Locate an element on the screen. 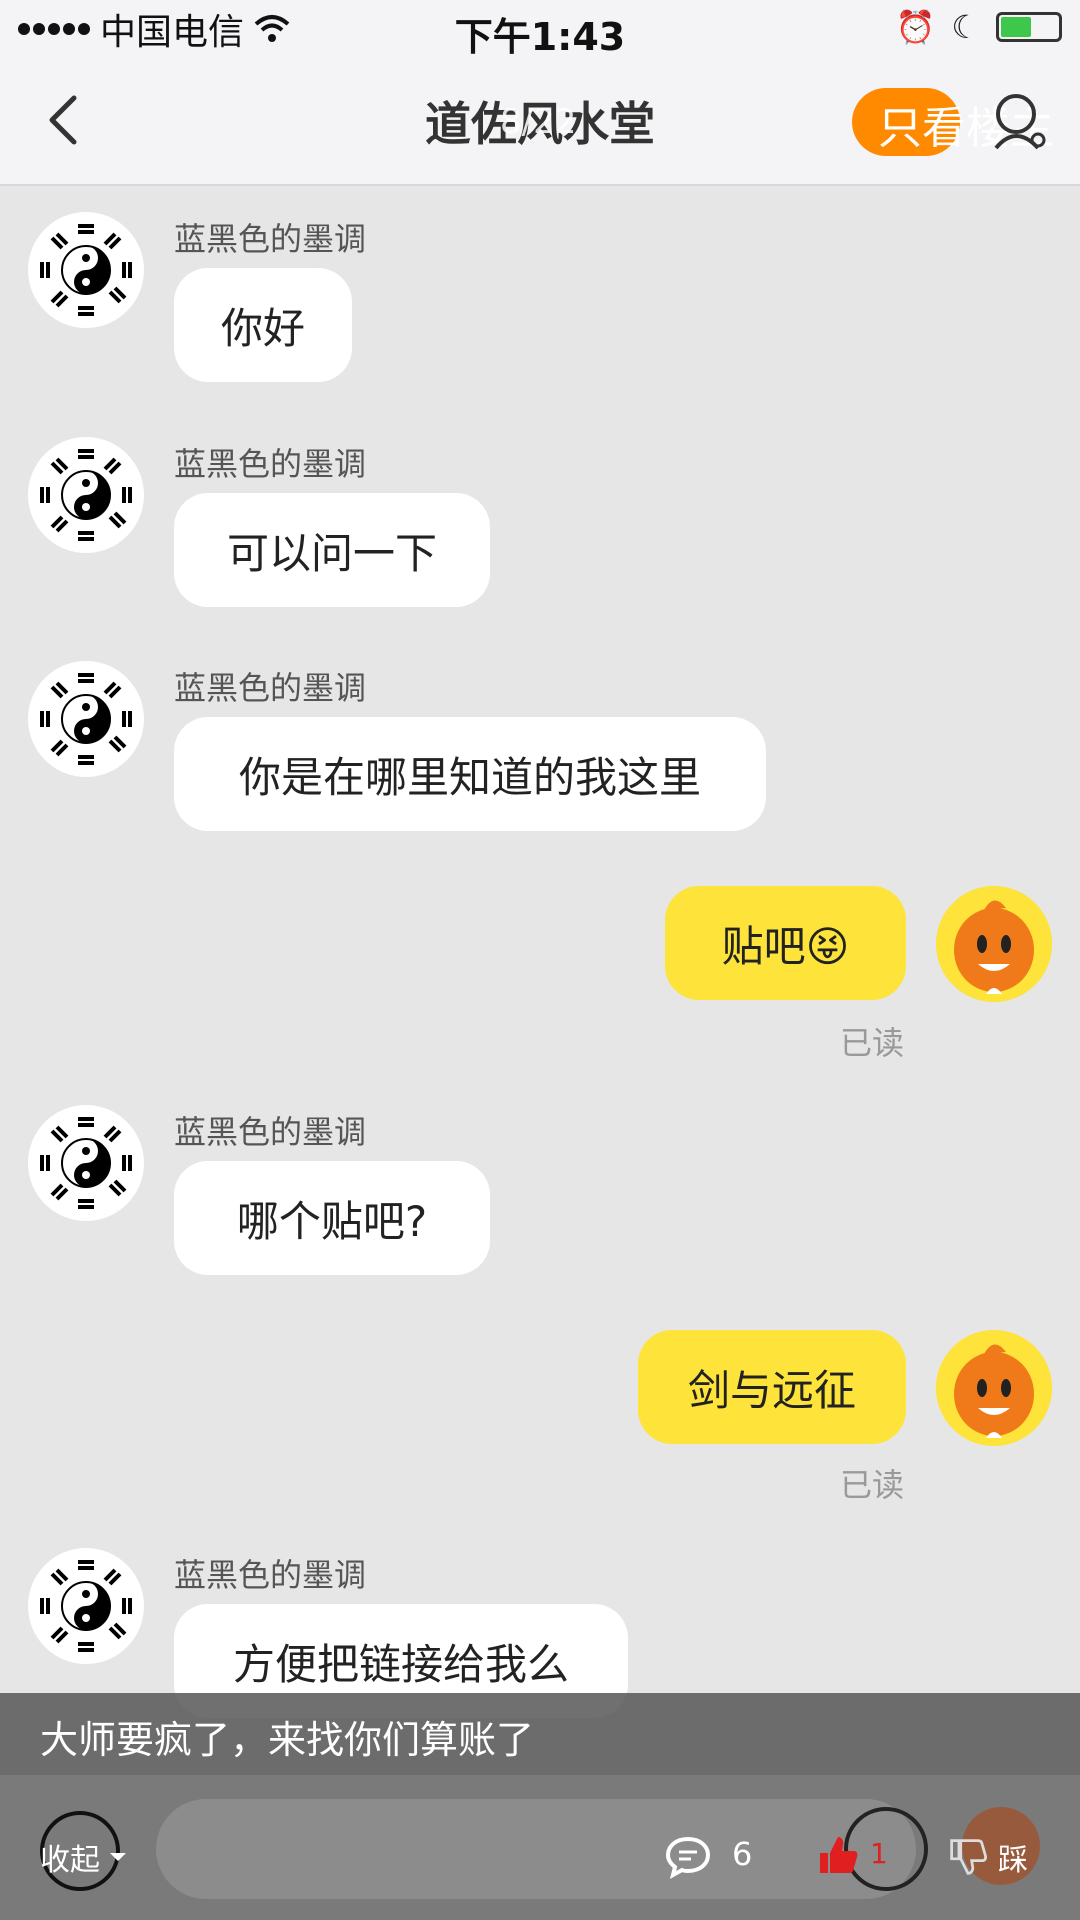 This screenshot has height=1920, width=1080. nav-bar: 道佐风水堂 8/22 只看楼主 is located at coordinates (540, 122).